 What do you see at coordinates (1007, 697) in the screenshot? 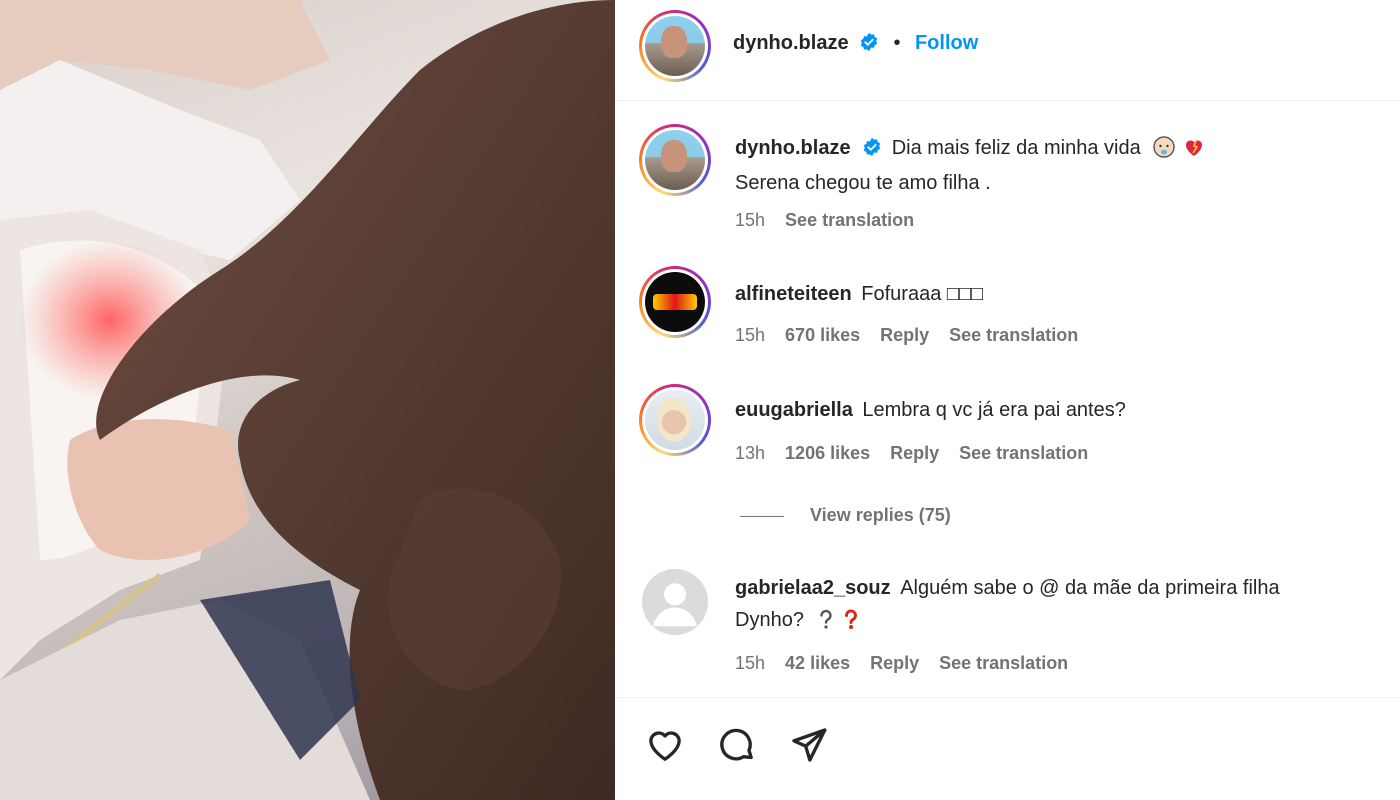
I see `actions-divider` at bounding box center [1007, 697].